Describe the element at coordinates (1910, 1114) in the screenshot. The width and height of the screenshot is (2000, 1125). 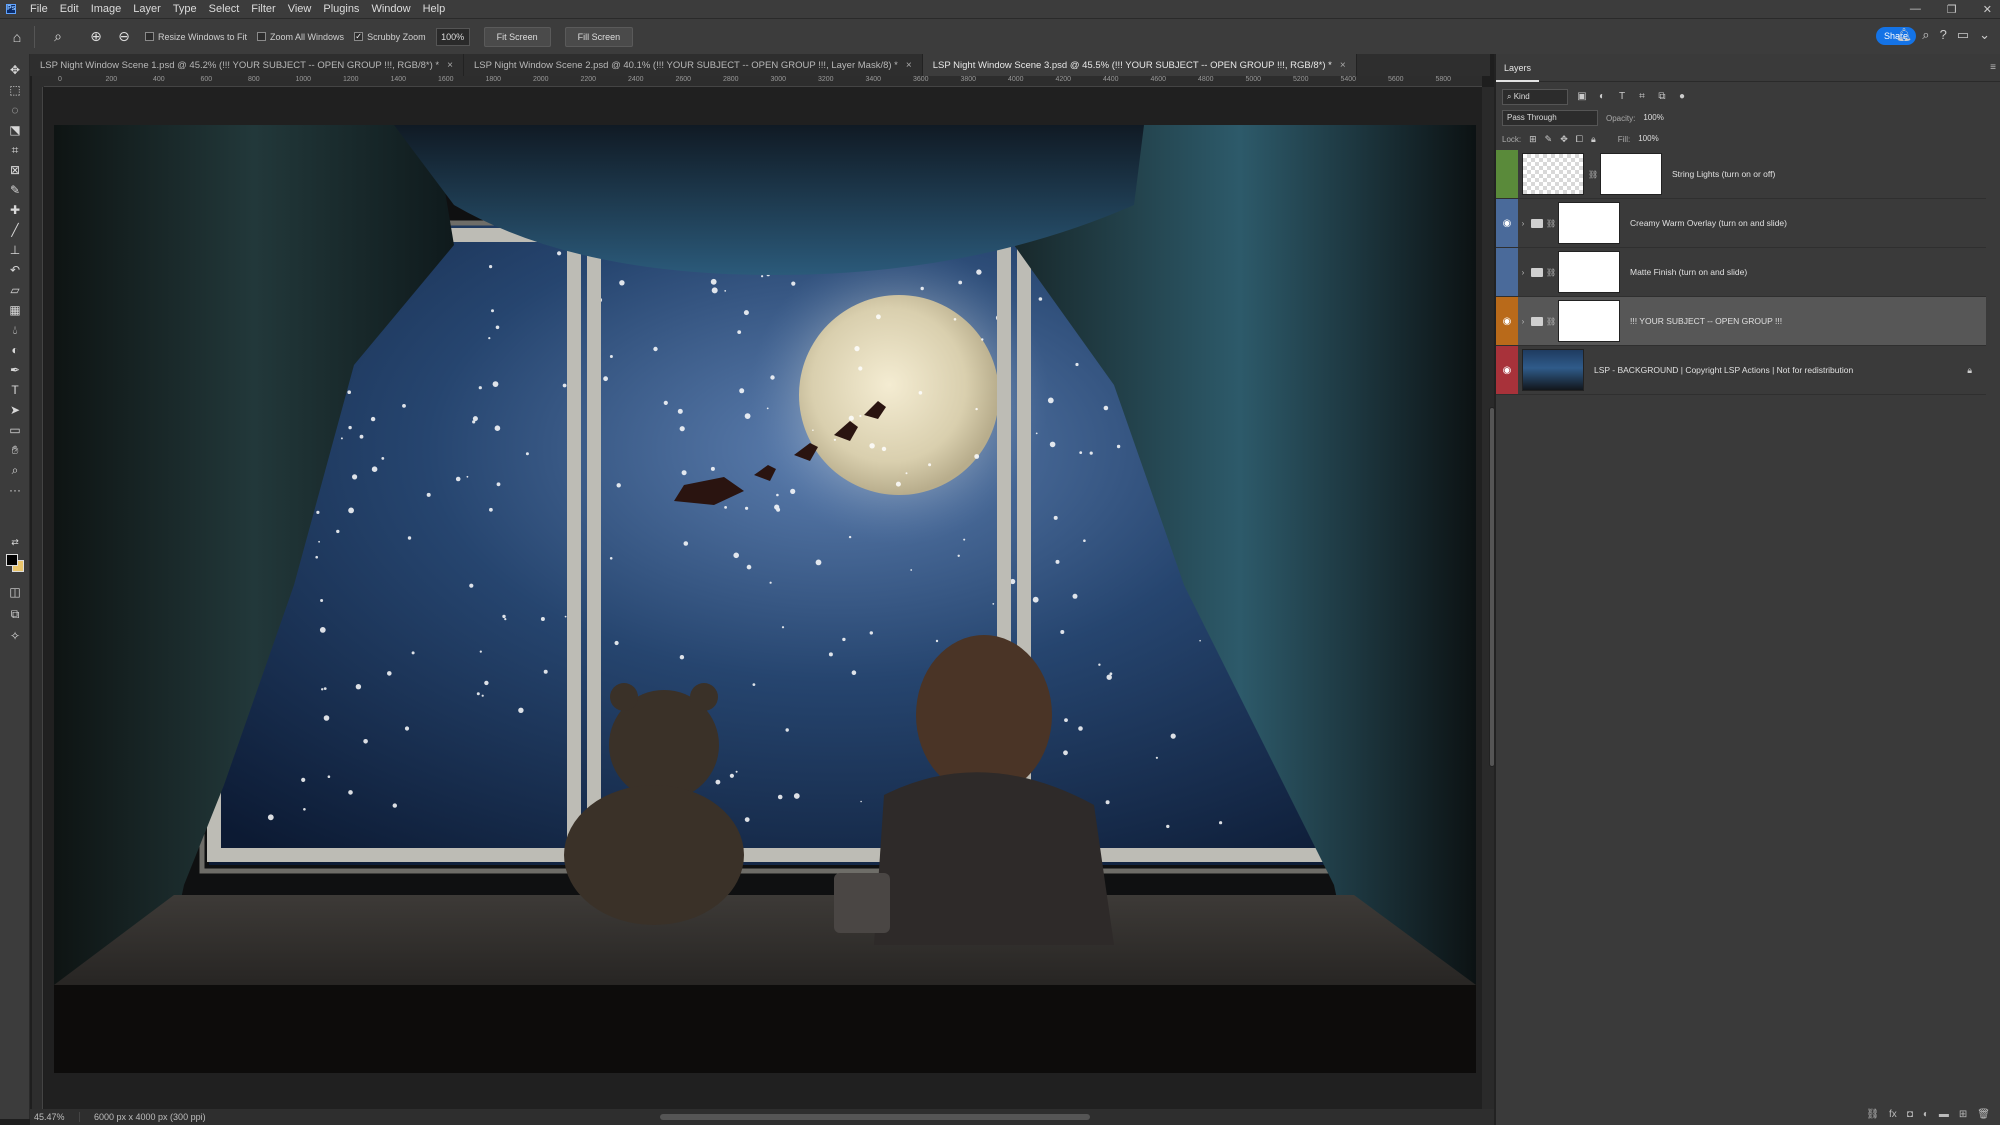
I see `add-mask-icon: ◘` at that location.